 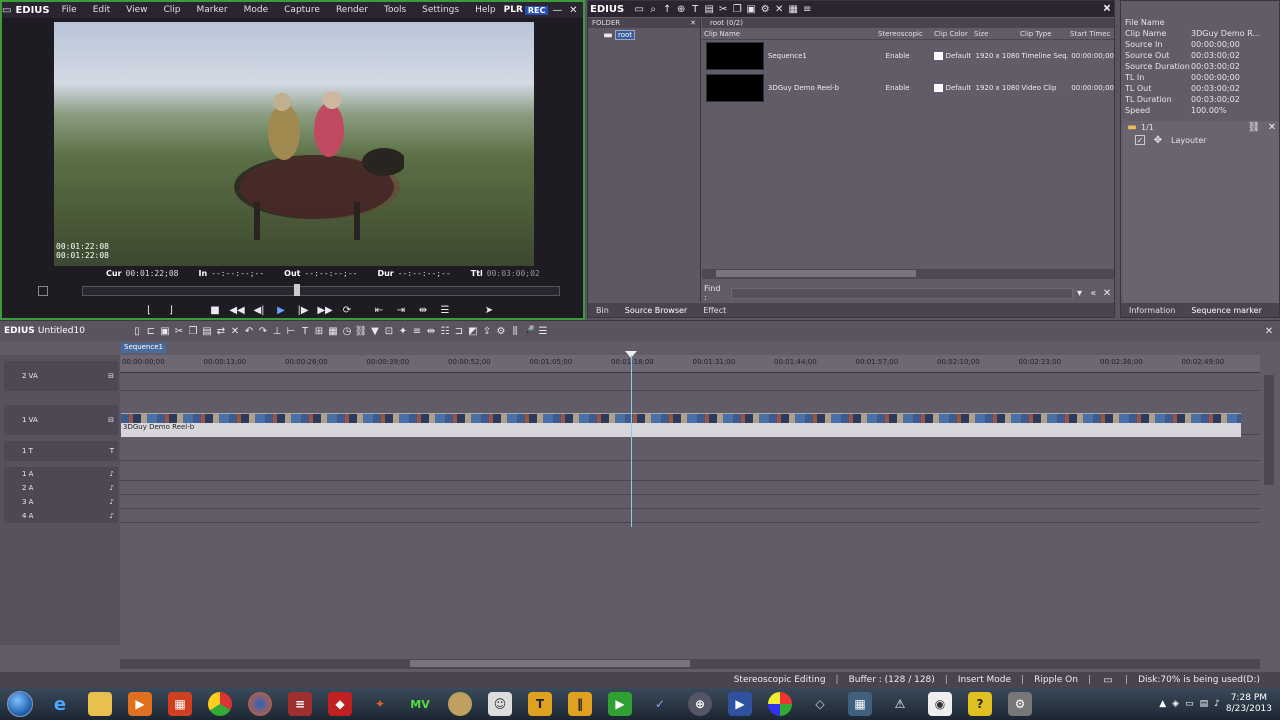 I want to click on taskbar-app-16: ◉, so click(x=940, y=704).